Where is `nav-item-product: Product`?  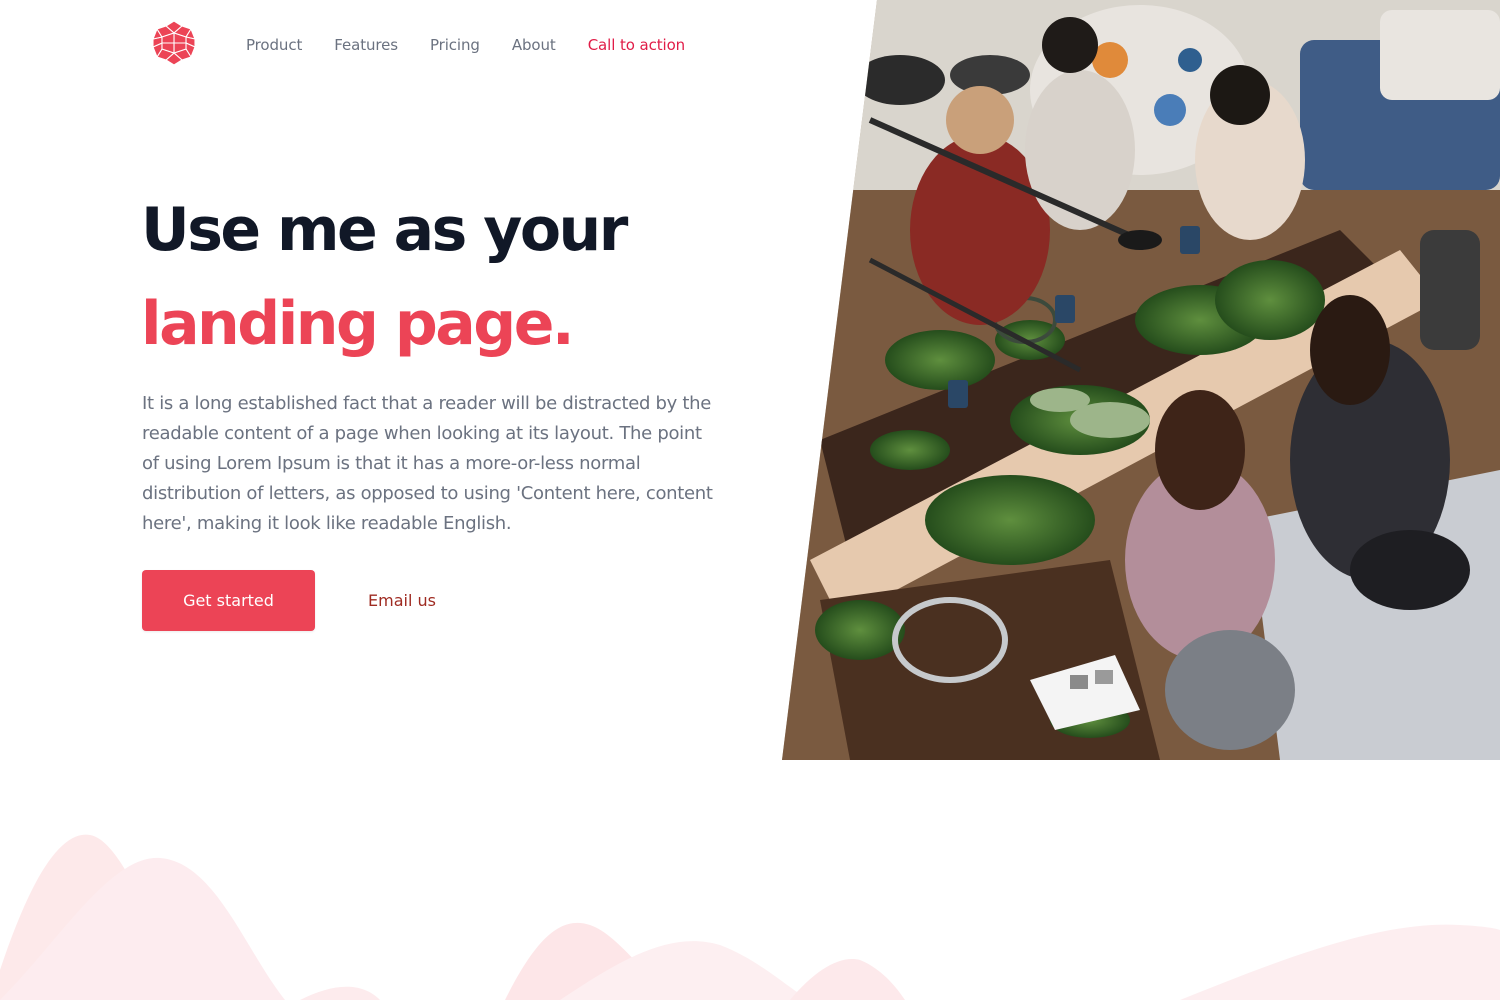
nav-item-product: Product is located at coordinates (274, 45).